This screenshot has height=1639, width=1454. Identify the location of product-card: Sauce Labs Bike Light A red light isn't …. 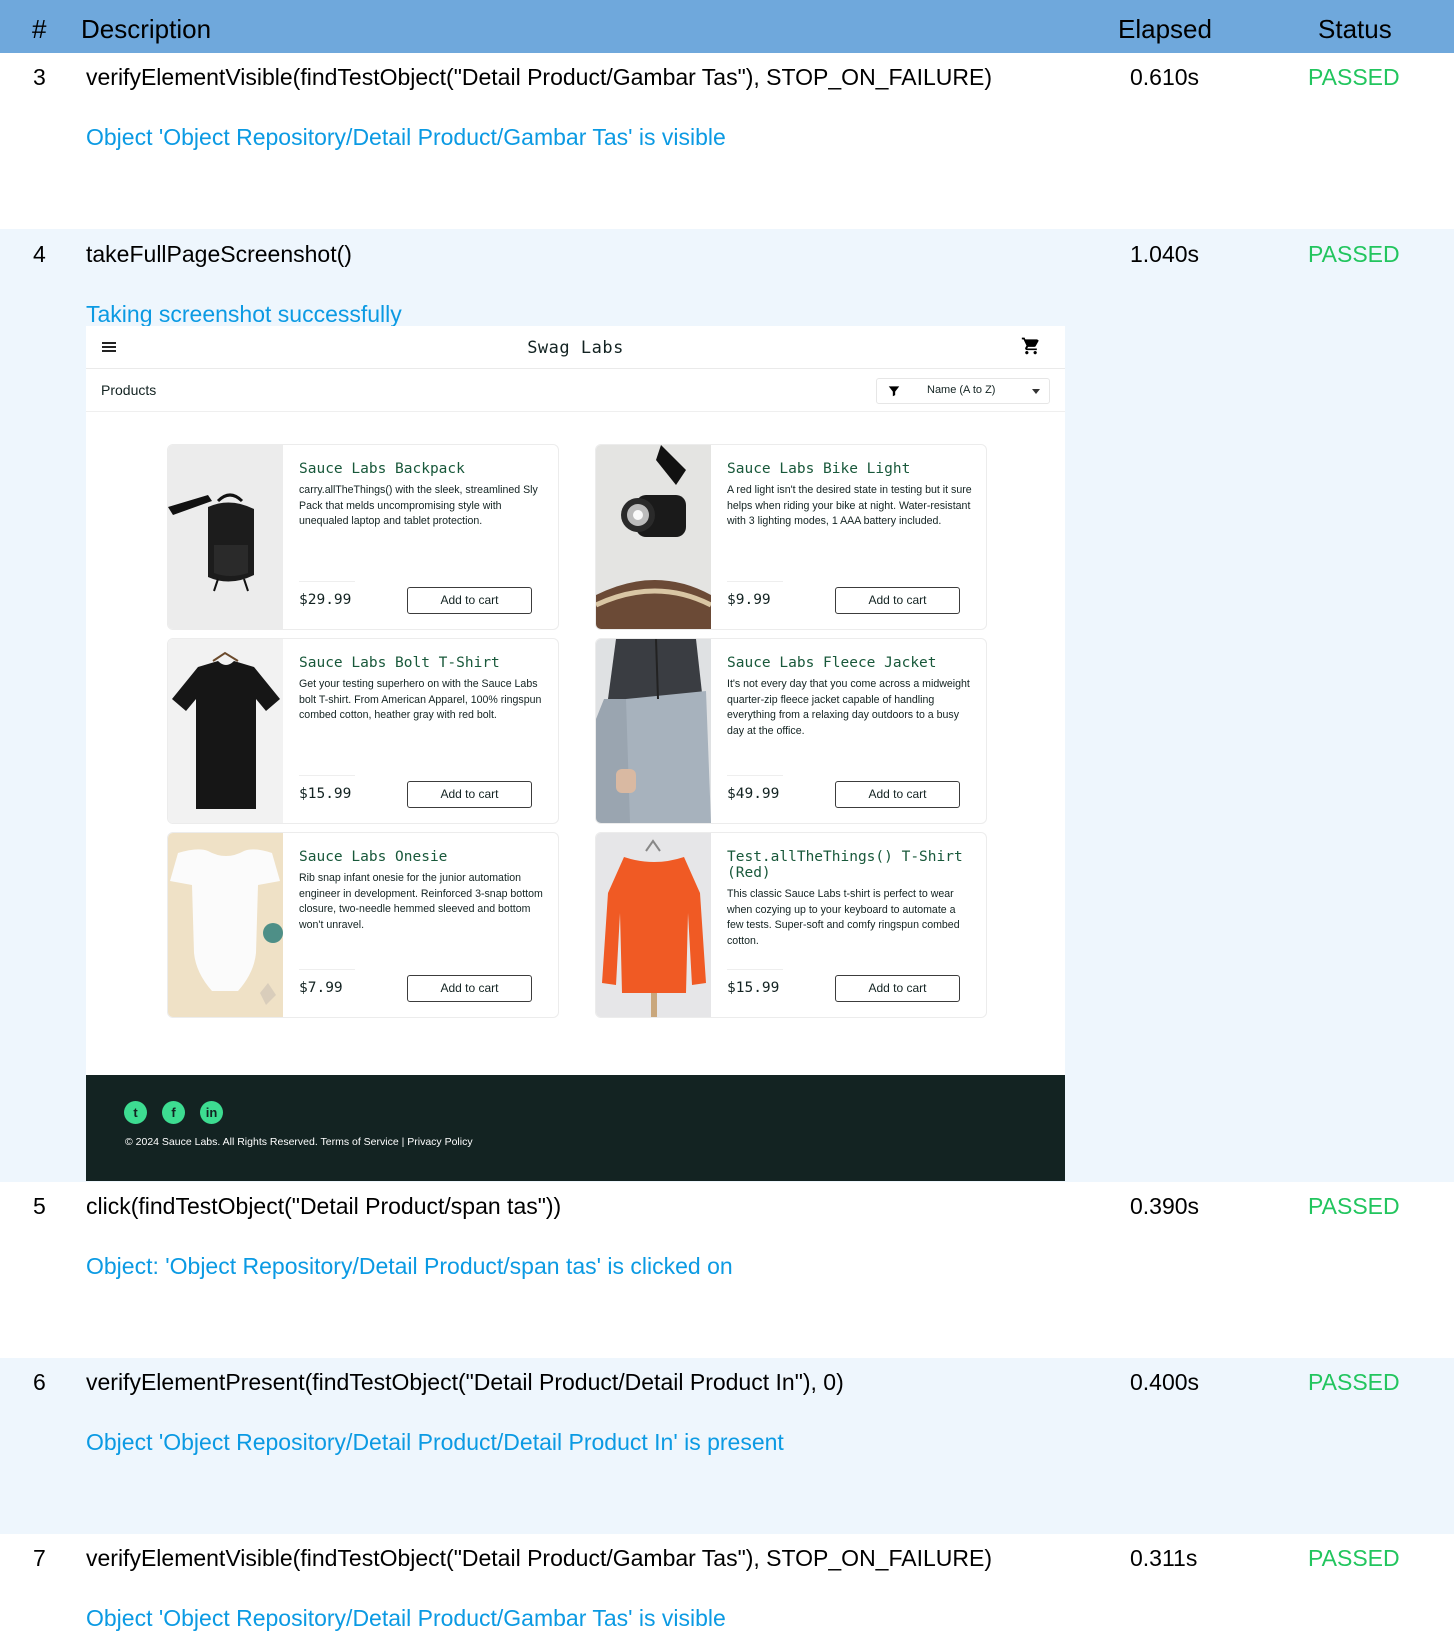
(791, 537).